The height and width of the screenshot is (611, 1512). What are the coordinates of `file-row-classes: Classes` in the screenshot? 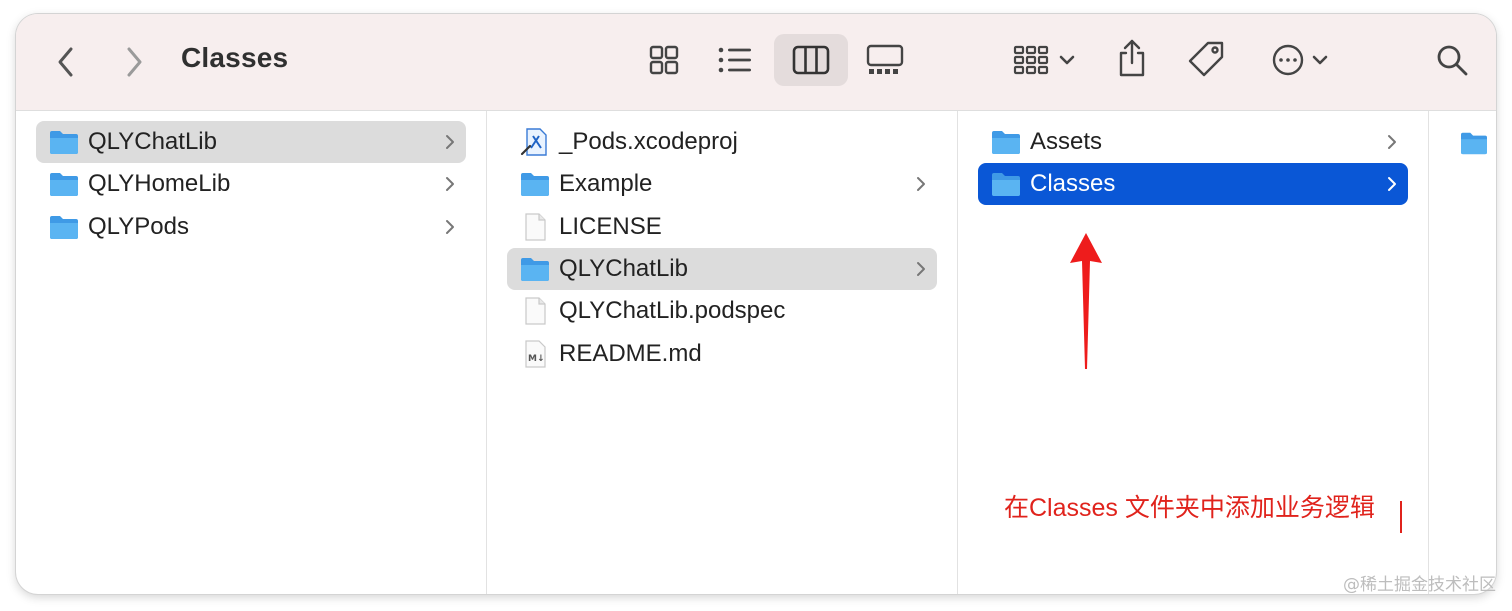 It's located at (1193, 184).